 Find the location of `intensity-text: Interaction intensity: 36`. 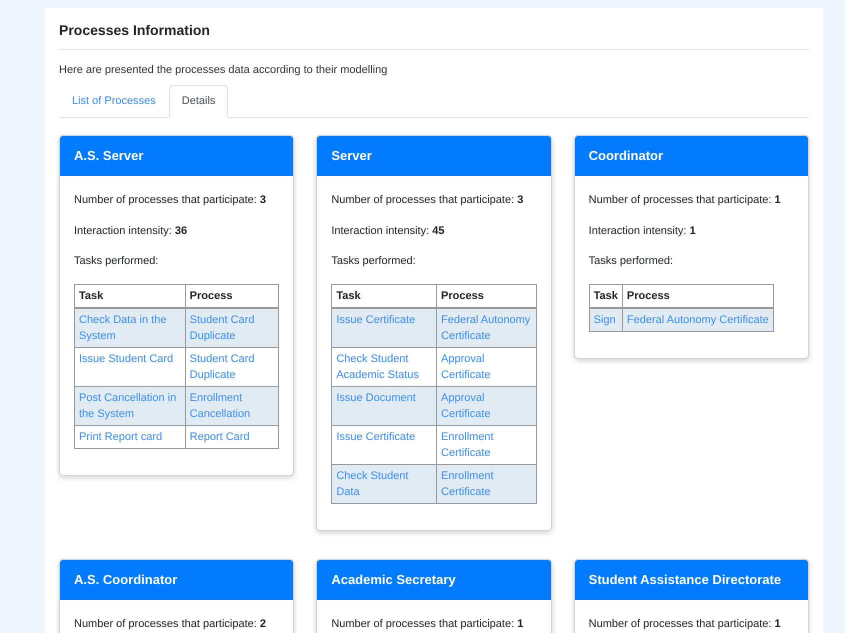

intensity-text: Interaction intensity: 36 is located at coordinates (131, 231).